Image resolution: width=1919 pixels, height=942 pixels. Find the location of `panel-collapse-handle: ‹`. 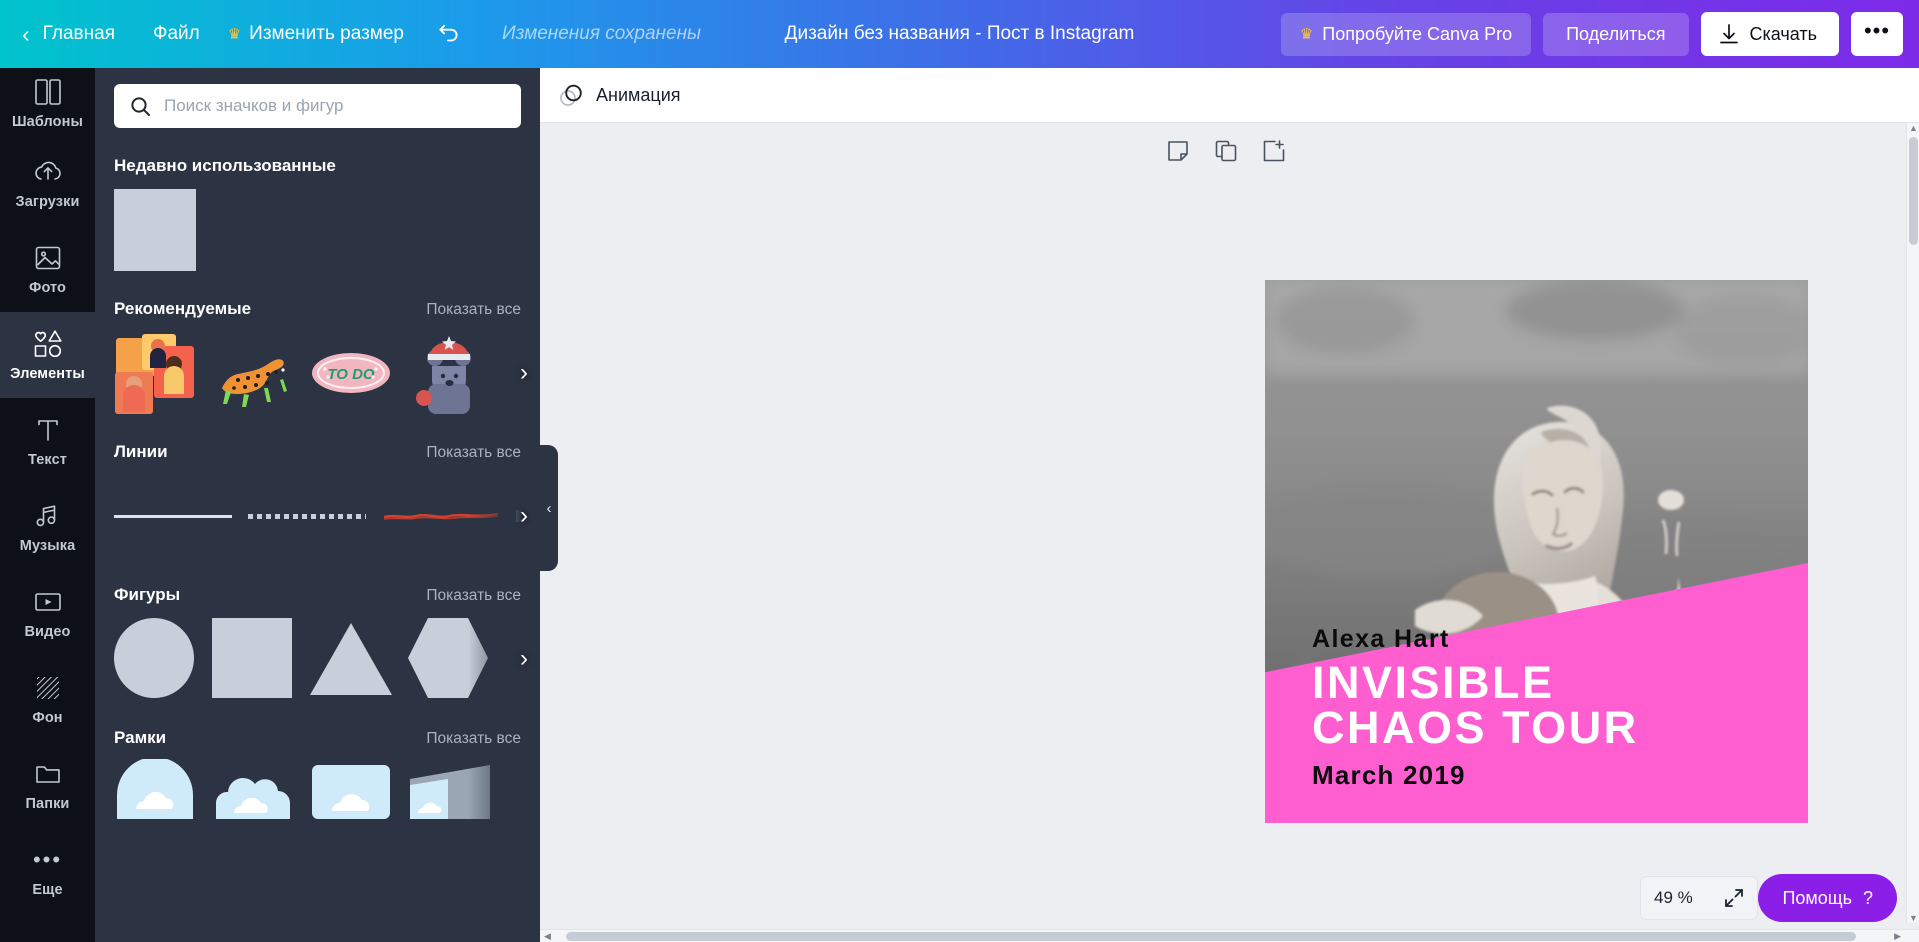

panel-collapse-handle: ‹ is located at coordinates (549, 508).